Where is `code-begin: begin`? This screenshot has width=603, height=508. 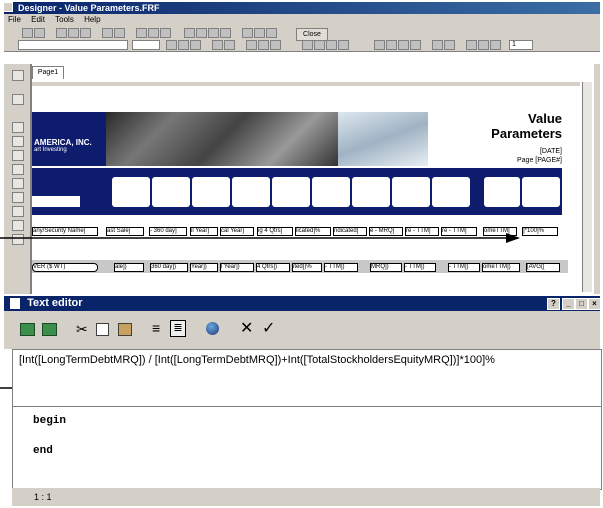 code-begin: begin is located at coordinates (50, 421).